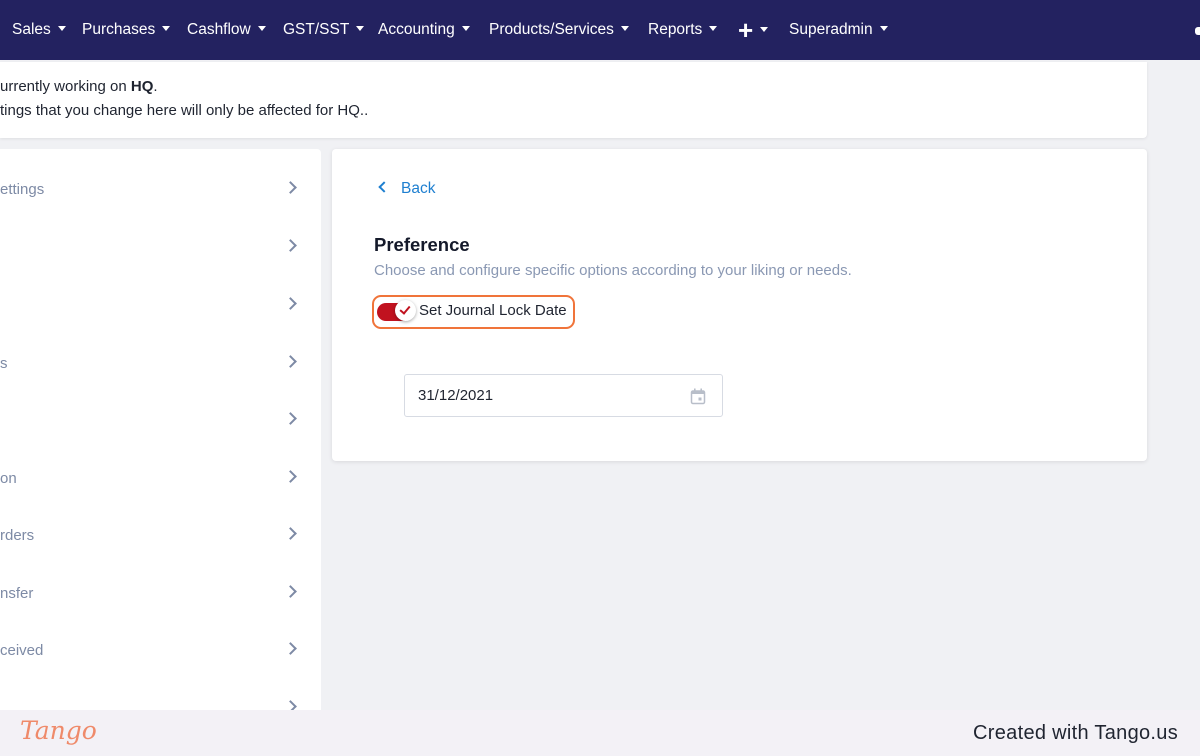 This screenshot has height=756, width=1200. What do you see at coordinates (1075, 733) in the screenshot?
I see `created-with-text: Created with Tango.us` at bounding box center [1075, 733].